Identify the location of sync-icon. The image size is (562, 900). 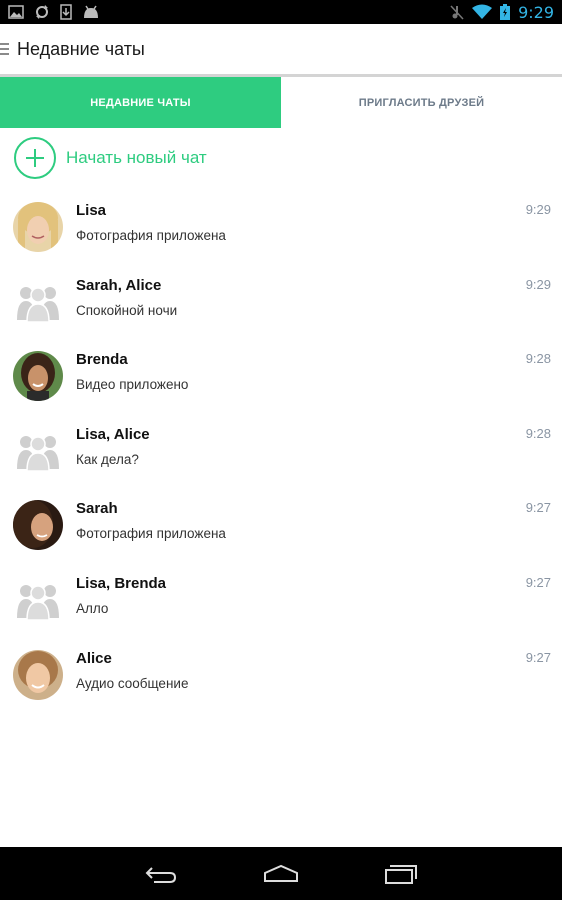
(42, 12).